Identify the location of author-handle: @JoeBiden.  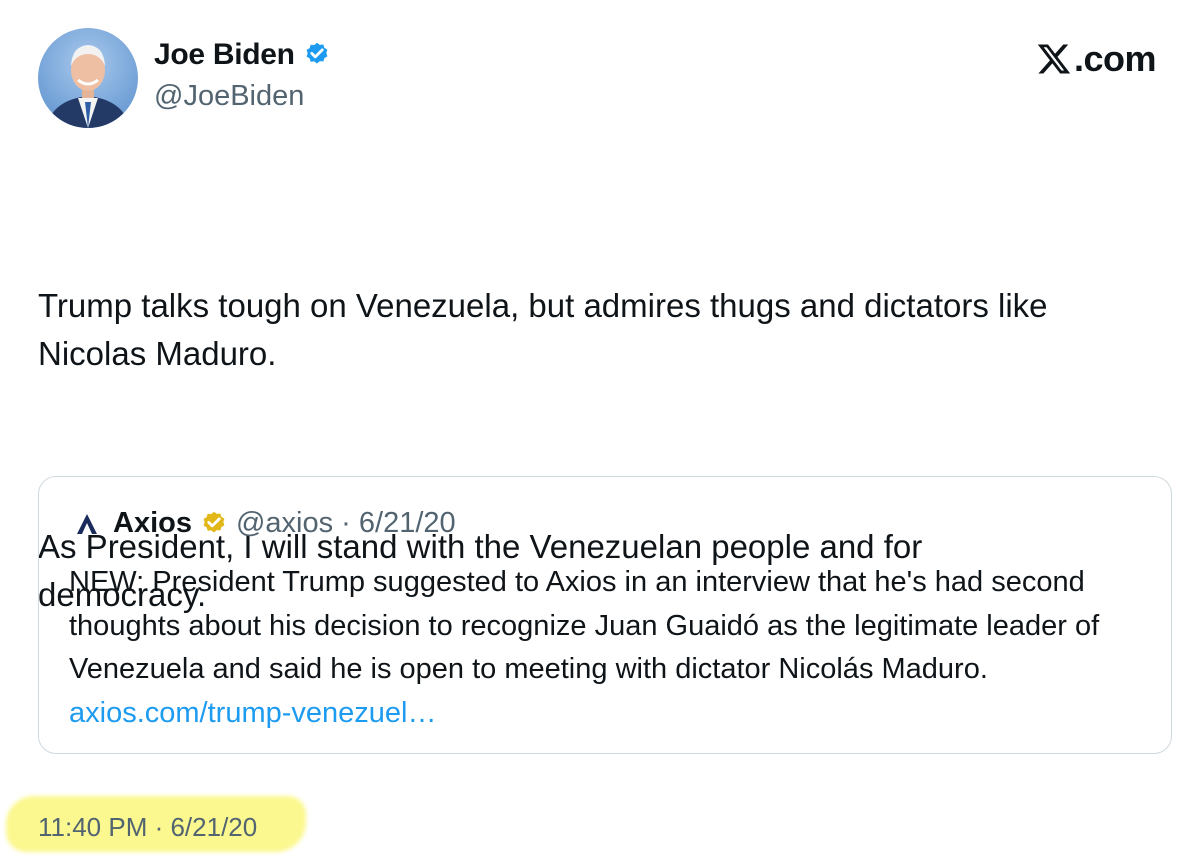
(229, 96).